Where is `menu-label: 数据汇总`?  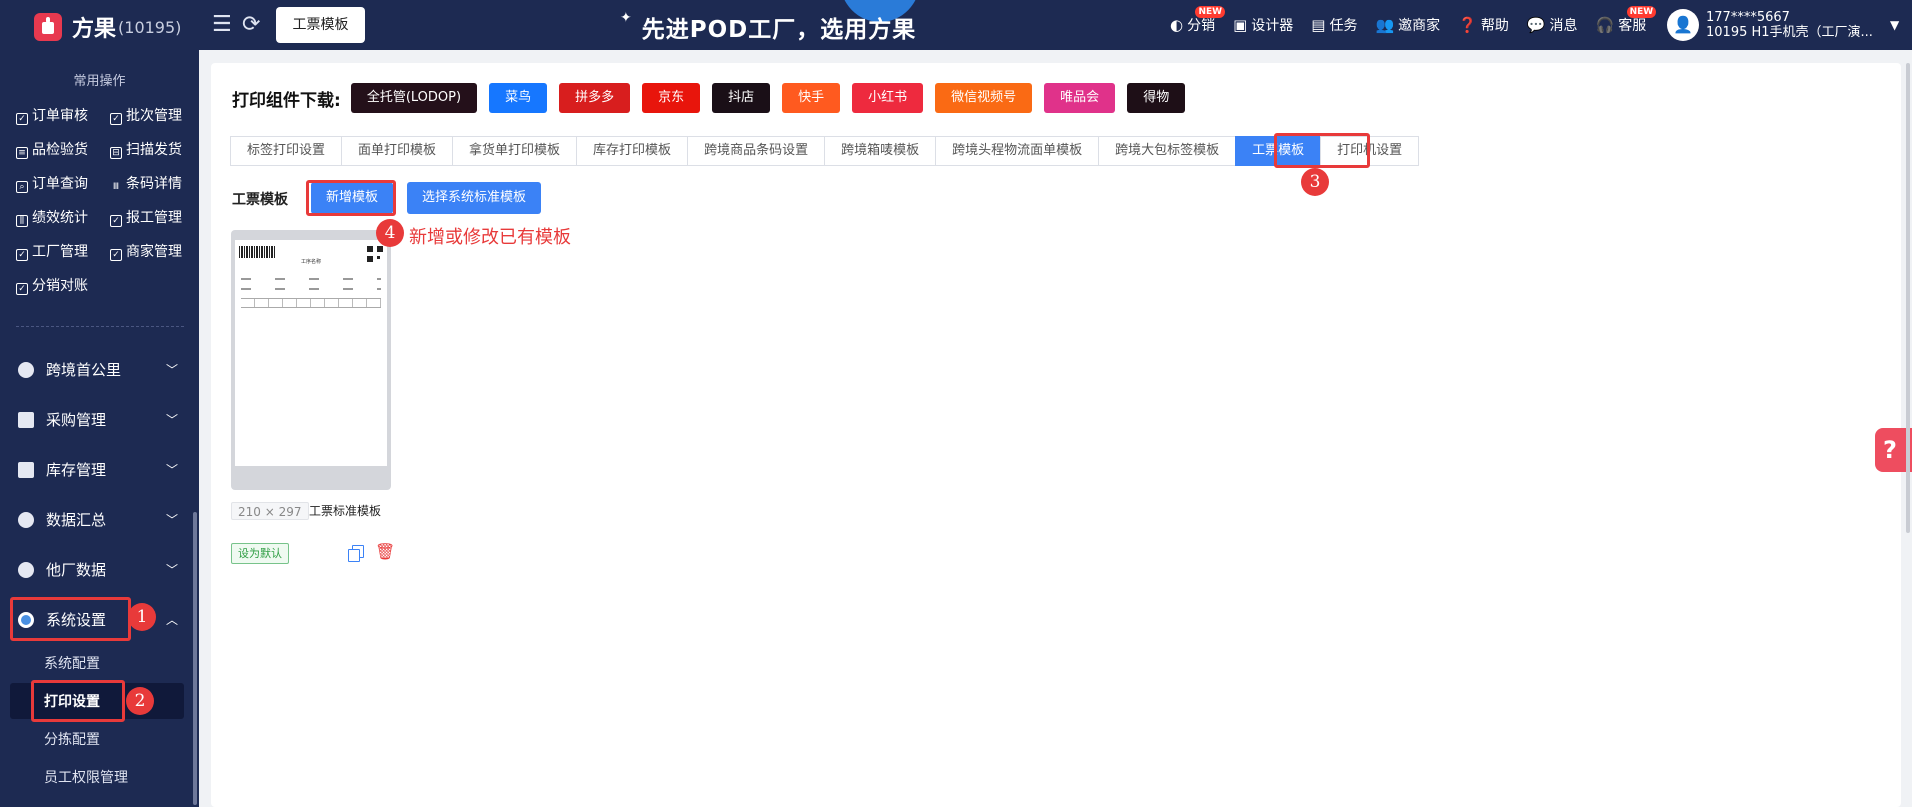 menu-label: 数据汇总 is located at coordinates (76, 520).